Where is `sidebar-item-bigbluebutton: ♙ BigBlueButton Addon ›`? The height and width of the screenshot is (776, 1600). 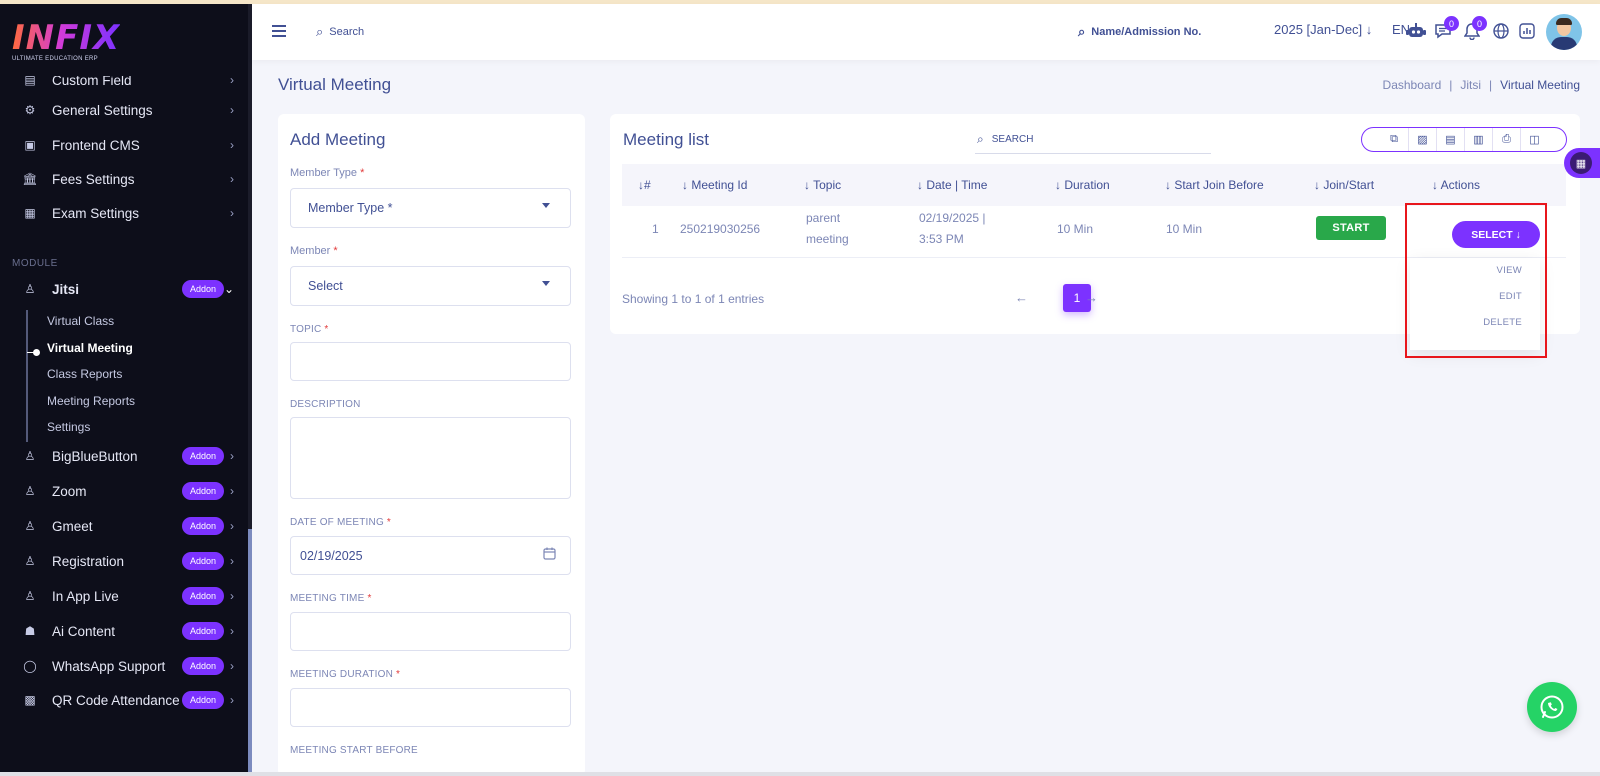
sidebar-item-bigbluebutton: ♙ BigBlueButton Addon › is located at coordinates (128, 456).